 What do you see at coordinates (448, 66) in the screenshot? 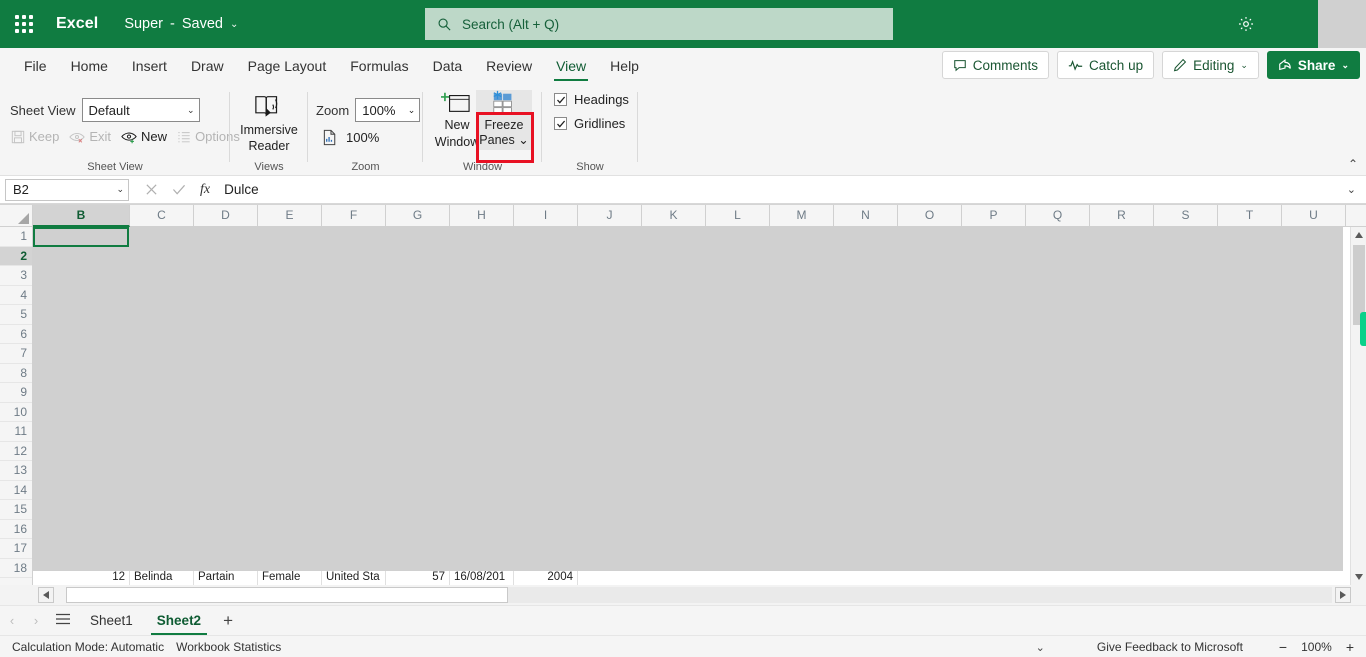
I see `tab-data: Data` at bounding box center [448, 66].